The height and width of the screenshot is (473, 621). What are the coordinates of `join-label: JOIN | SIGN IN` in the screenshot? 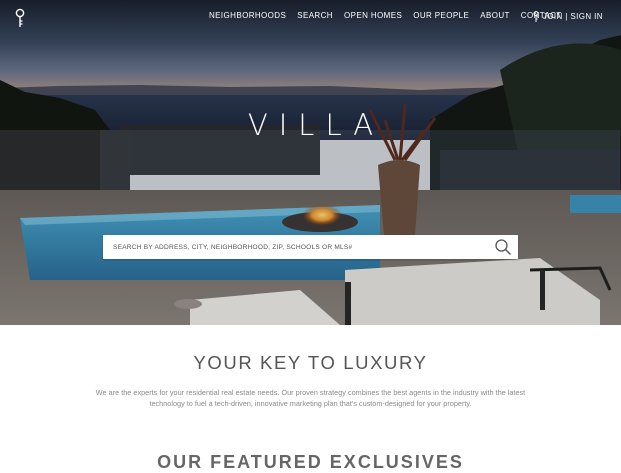 It's located at (572, 16).